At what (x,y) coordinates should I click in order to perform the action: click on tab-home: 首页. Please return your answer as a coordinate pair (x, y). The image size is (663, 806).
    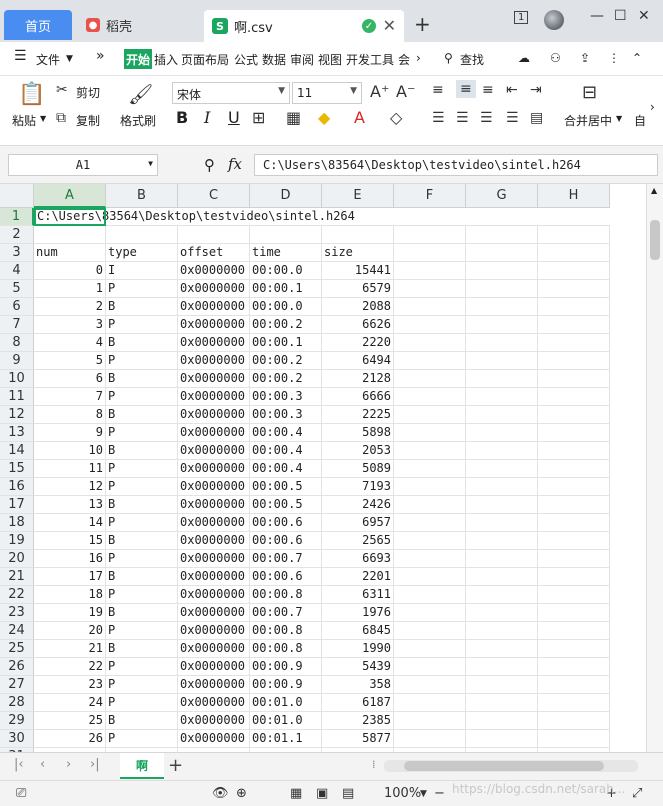
    Looking at the image, I should click on (38, 25).